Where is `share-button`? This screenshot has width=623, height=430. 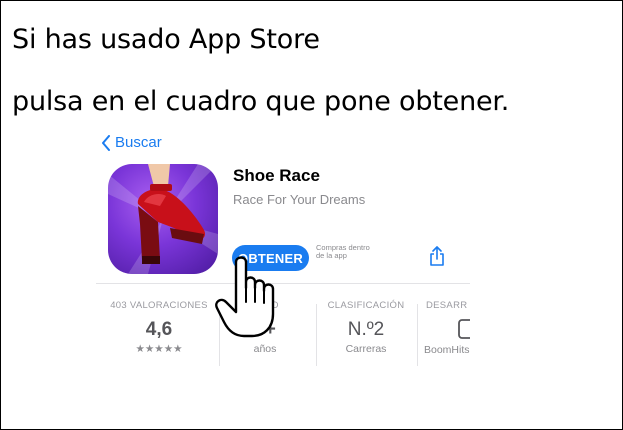 share-button is located at coordinates (437, 258).